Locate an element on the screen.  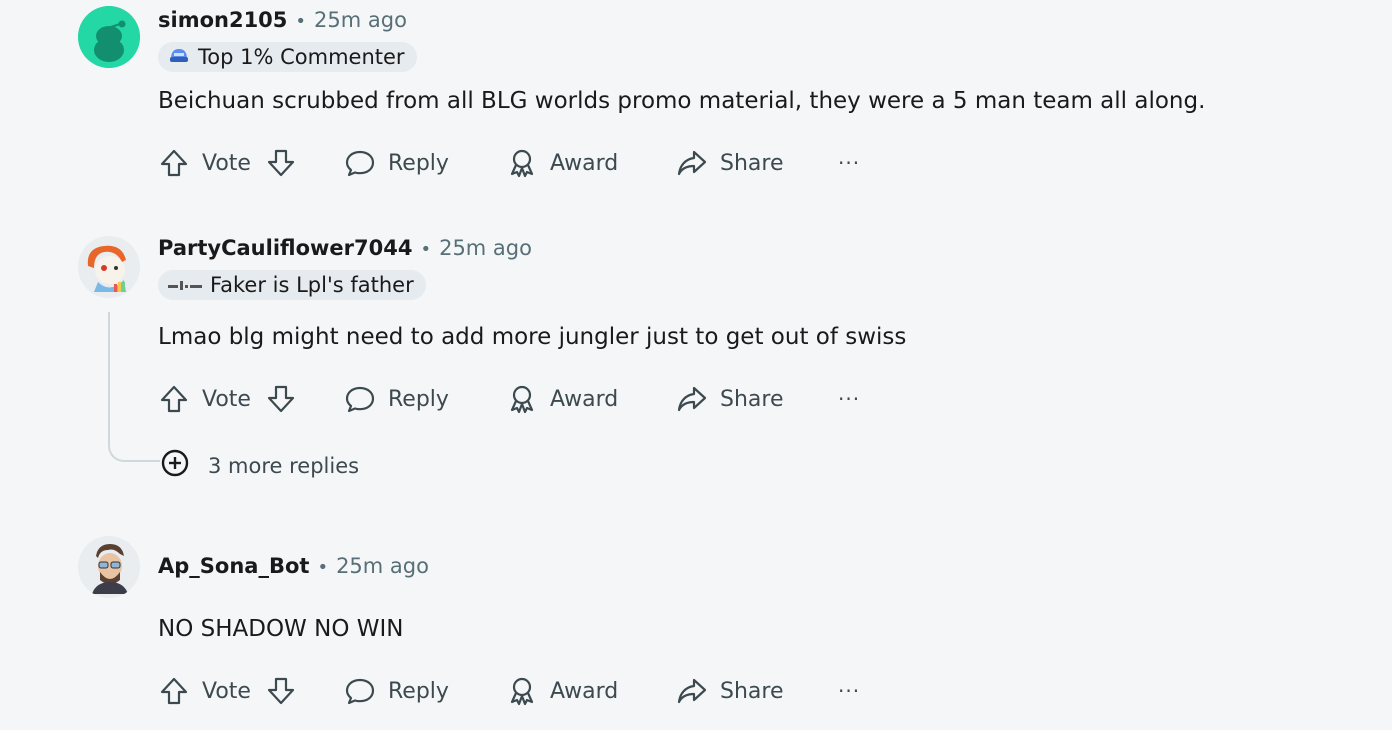
username: simon2105 is located at coordinates (222, 20).